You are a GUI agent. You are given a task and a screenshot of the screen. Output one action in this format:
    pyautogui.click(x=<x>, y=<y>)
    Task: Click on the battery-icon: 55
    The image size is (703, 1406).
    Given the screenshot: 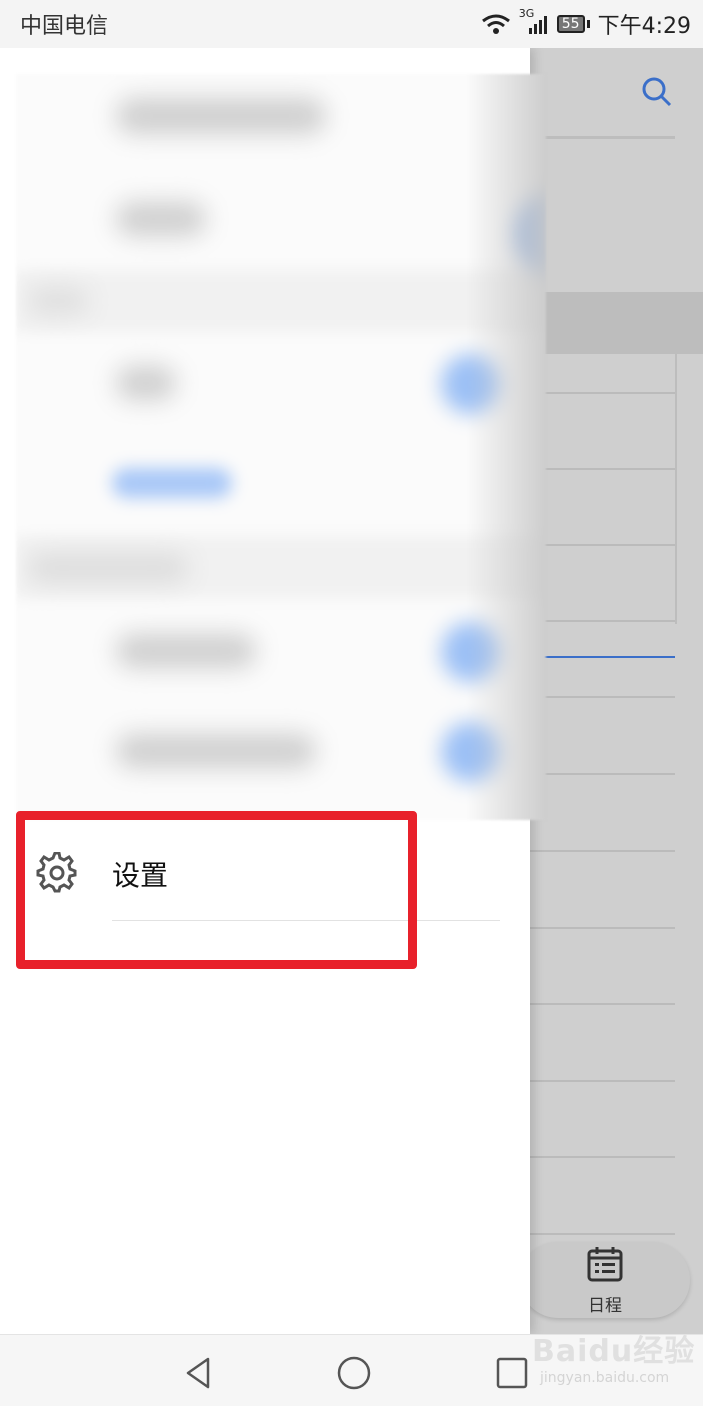 What is the action you would take?
    pyautogui.click(x=573, y=24)
    